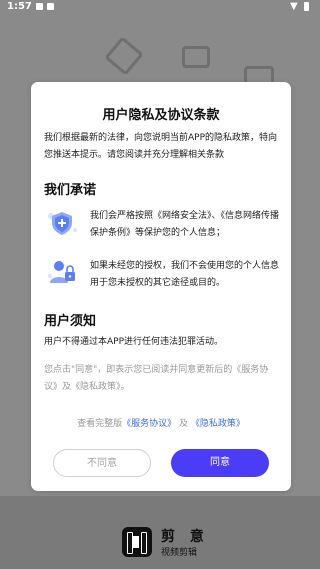 The image size is (320, 569). Describe the element at coordinates (137, 542) in the screenshot. I see `app-logo-icon` at that location.